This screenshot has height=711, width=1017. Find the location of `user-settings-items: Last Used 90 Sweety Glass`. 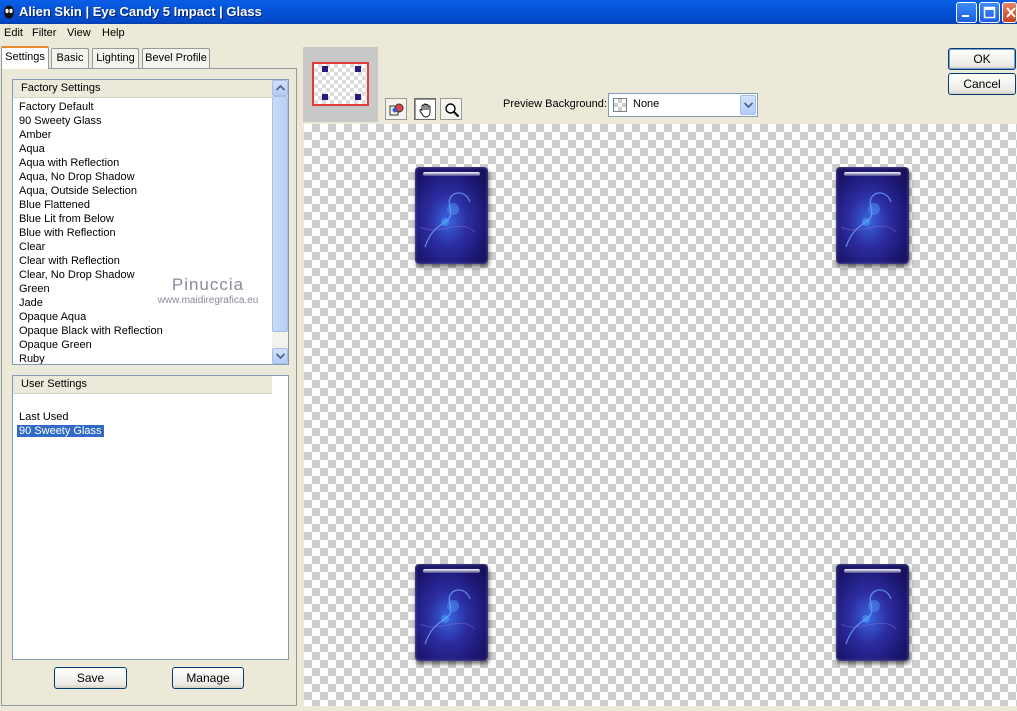

user-settings-items: Last Used 90 Sweety Glass is located at coordinates (150, 424).